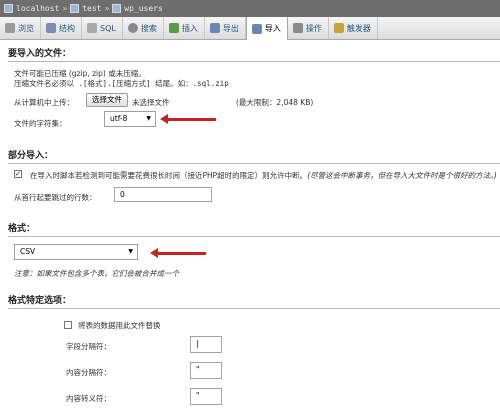 This screenshot has width=500, height=409. Describe the element at coordinates (230, 28) in the screenshot. I see `tab-label: 导出` at that location.